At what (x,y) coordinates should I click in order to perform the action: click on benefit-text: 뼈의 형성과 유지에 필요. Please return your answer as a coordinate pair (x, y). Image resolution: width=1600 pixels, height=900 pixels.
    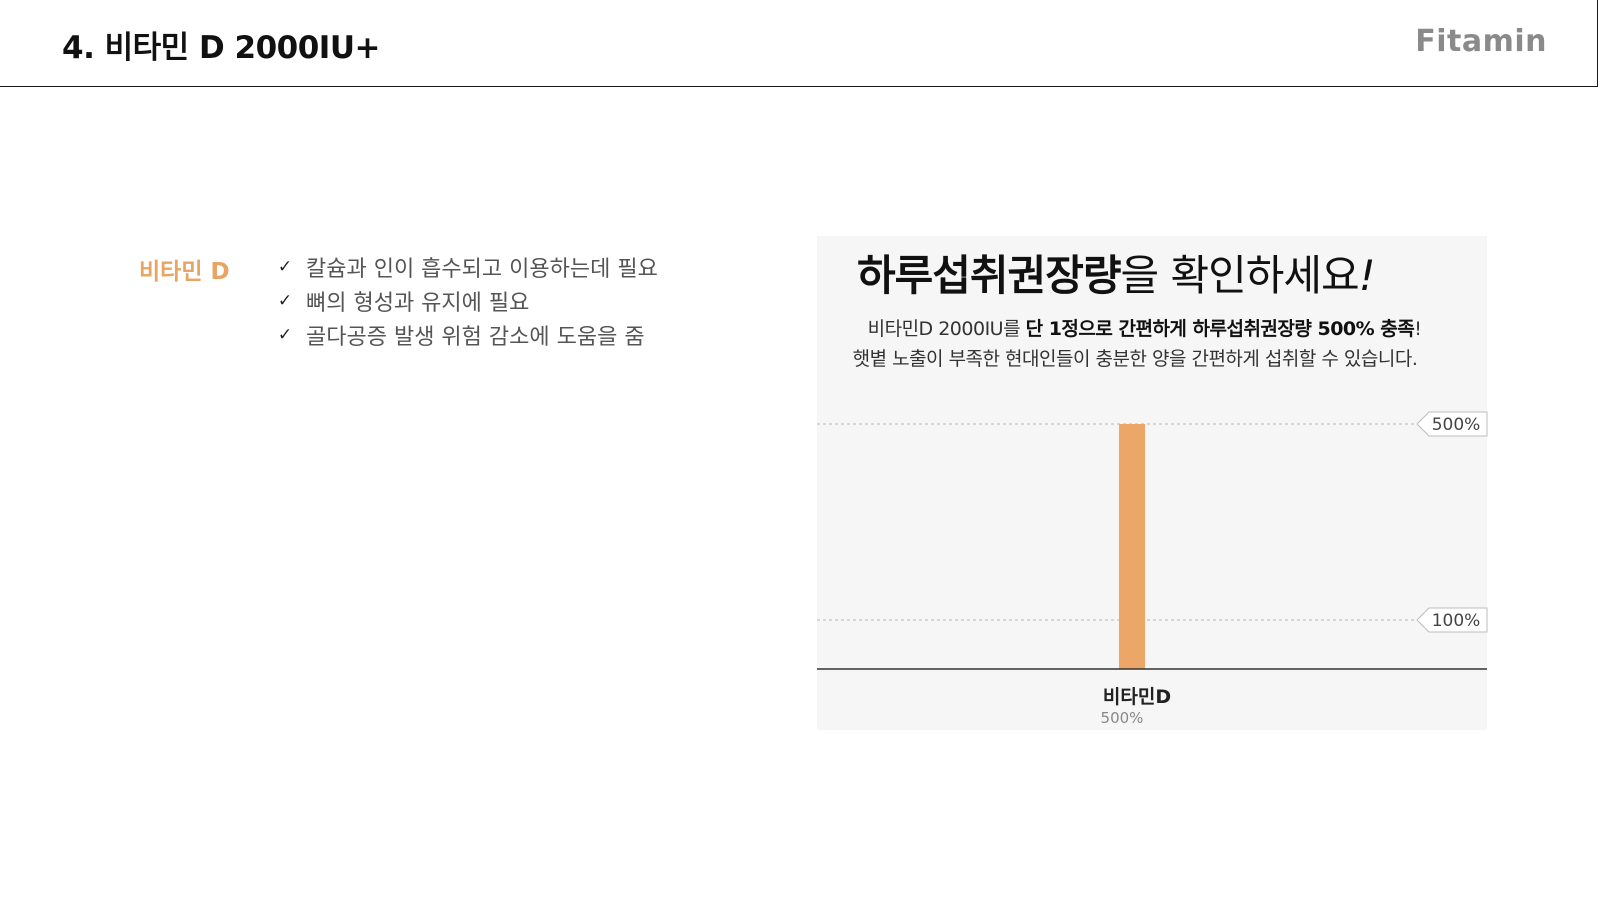
    Looking at the image, I should click on (418, 303).